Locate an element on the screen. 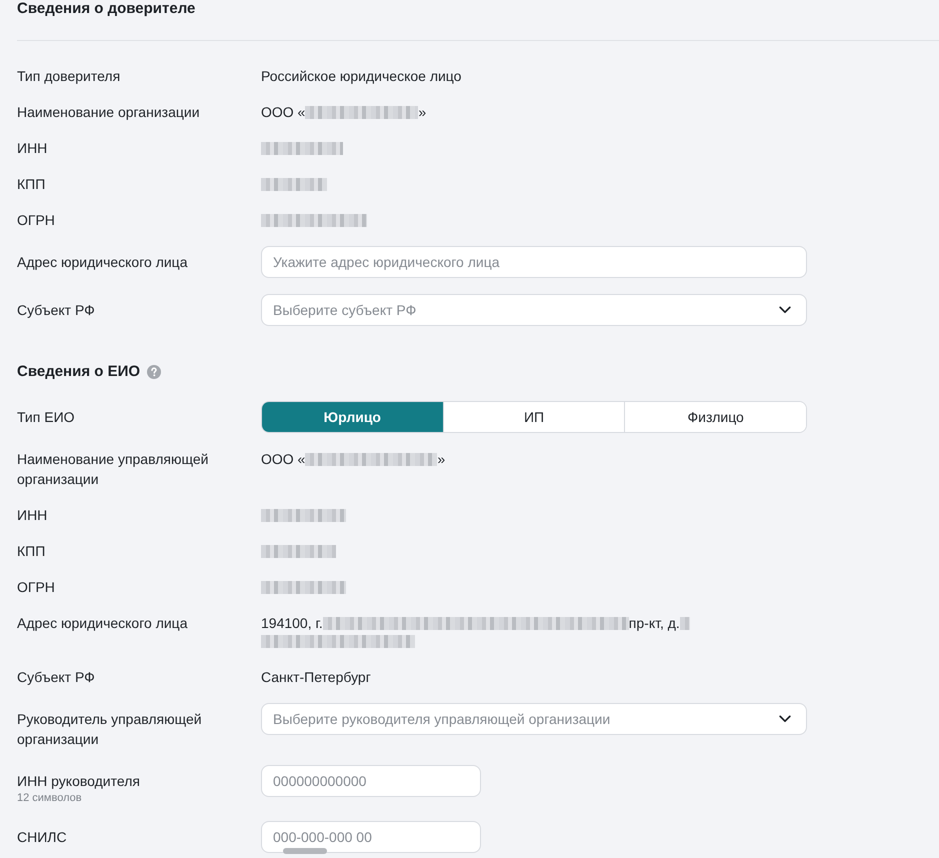  section-title: Сведения о доверителе is located at coordinates (106, 9).